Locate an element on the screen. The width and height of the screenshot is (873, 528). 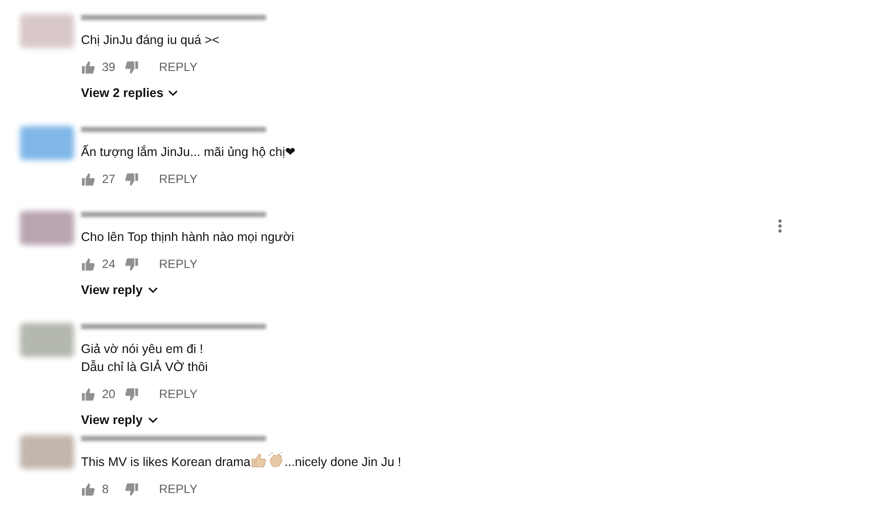
thumbs-up-emoji-icon is located at coordinates (258, 460).